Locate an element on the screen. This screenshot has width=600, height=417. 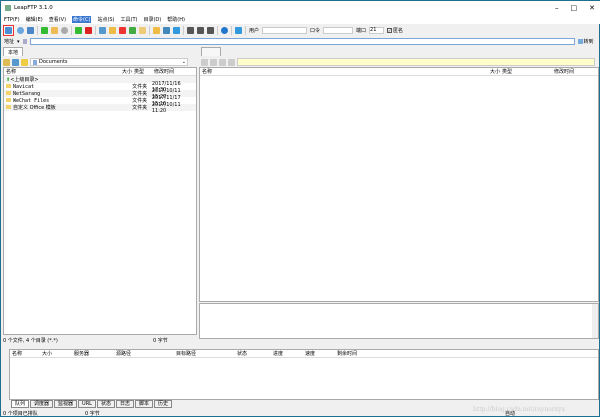
globe-icon is located at coordinates (224, 30).